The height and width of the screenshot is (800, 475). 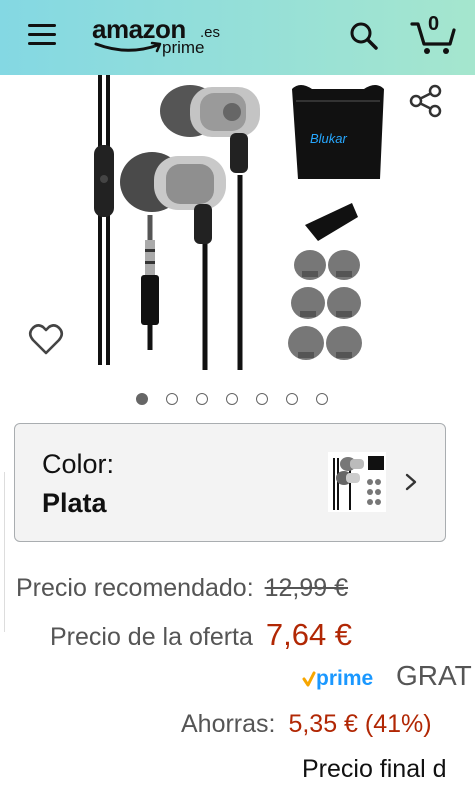 What do you see at coordinates (344, 678) in the screenshot?
I see `svg-text: prime` at bounding box center [344, 678].